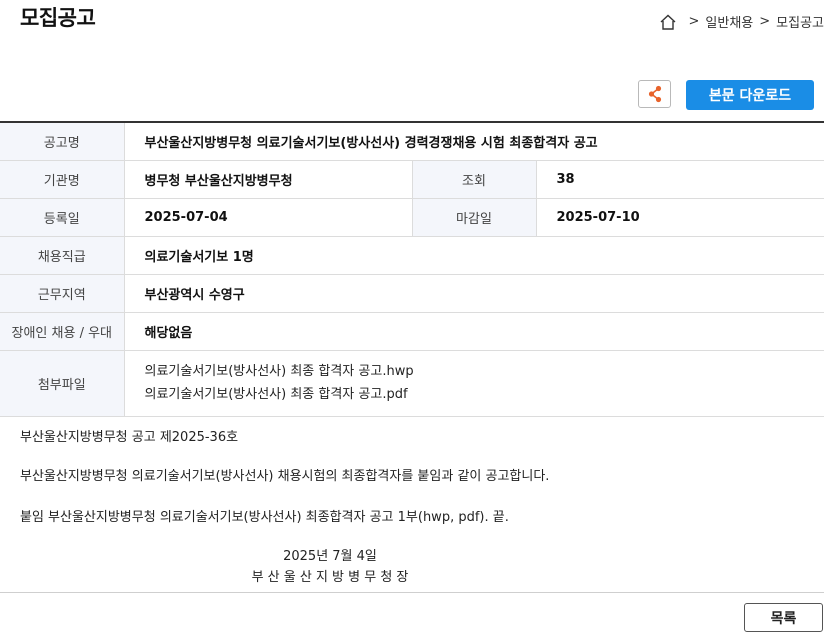 This screenshot has width=824, height=634. What do you see at coordinates (330, 556) in the screenshot?
I see `body-date: 2025년 7월 4일` at bounding box center [330, 556].